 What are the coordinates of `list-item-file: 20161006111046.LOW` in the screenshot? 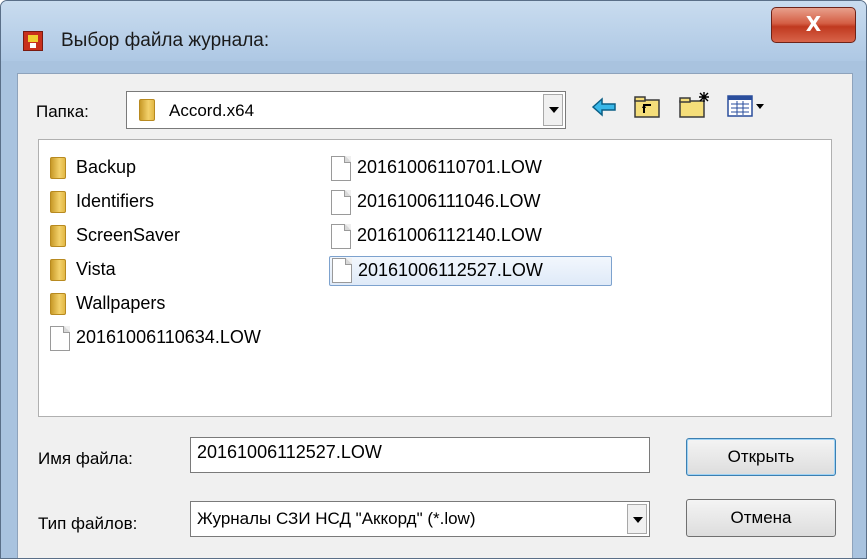 It's located at (464, 203).